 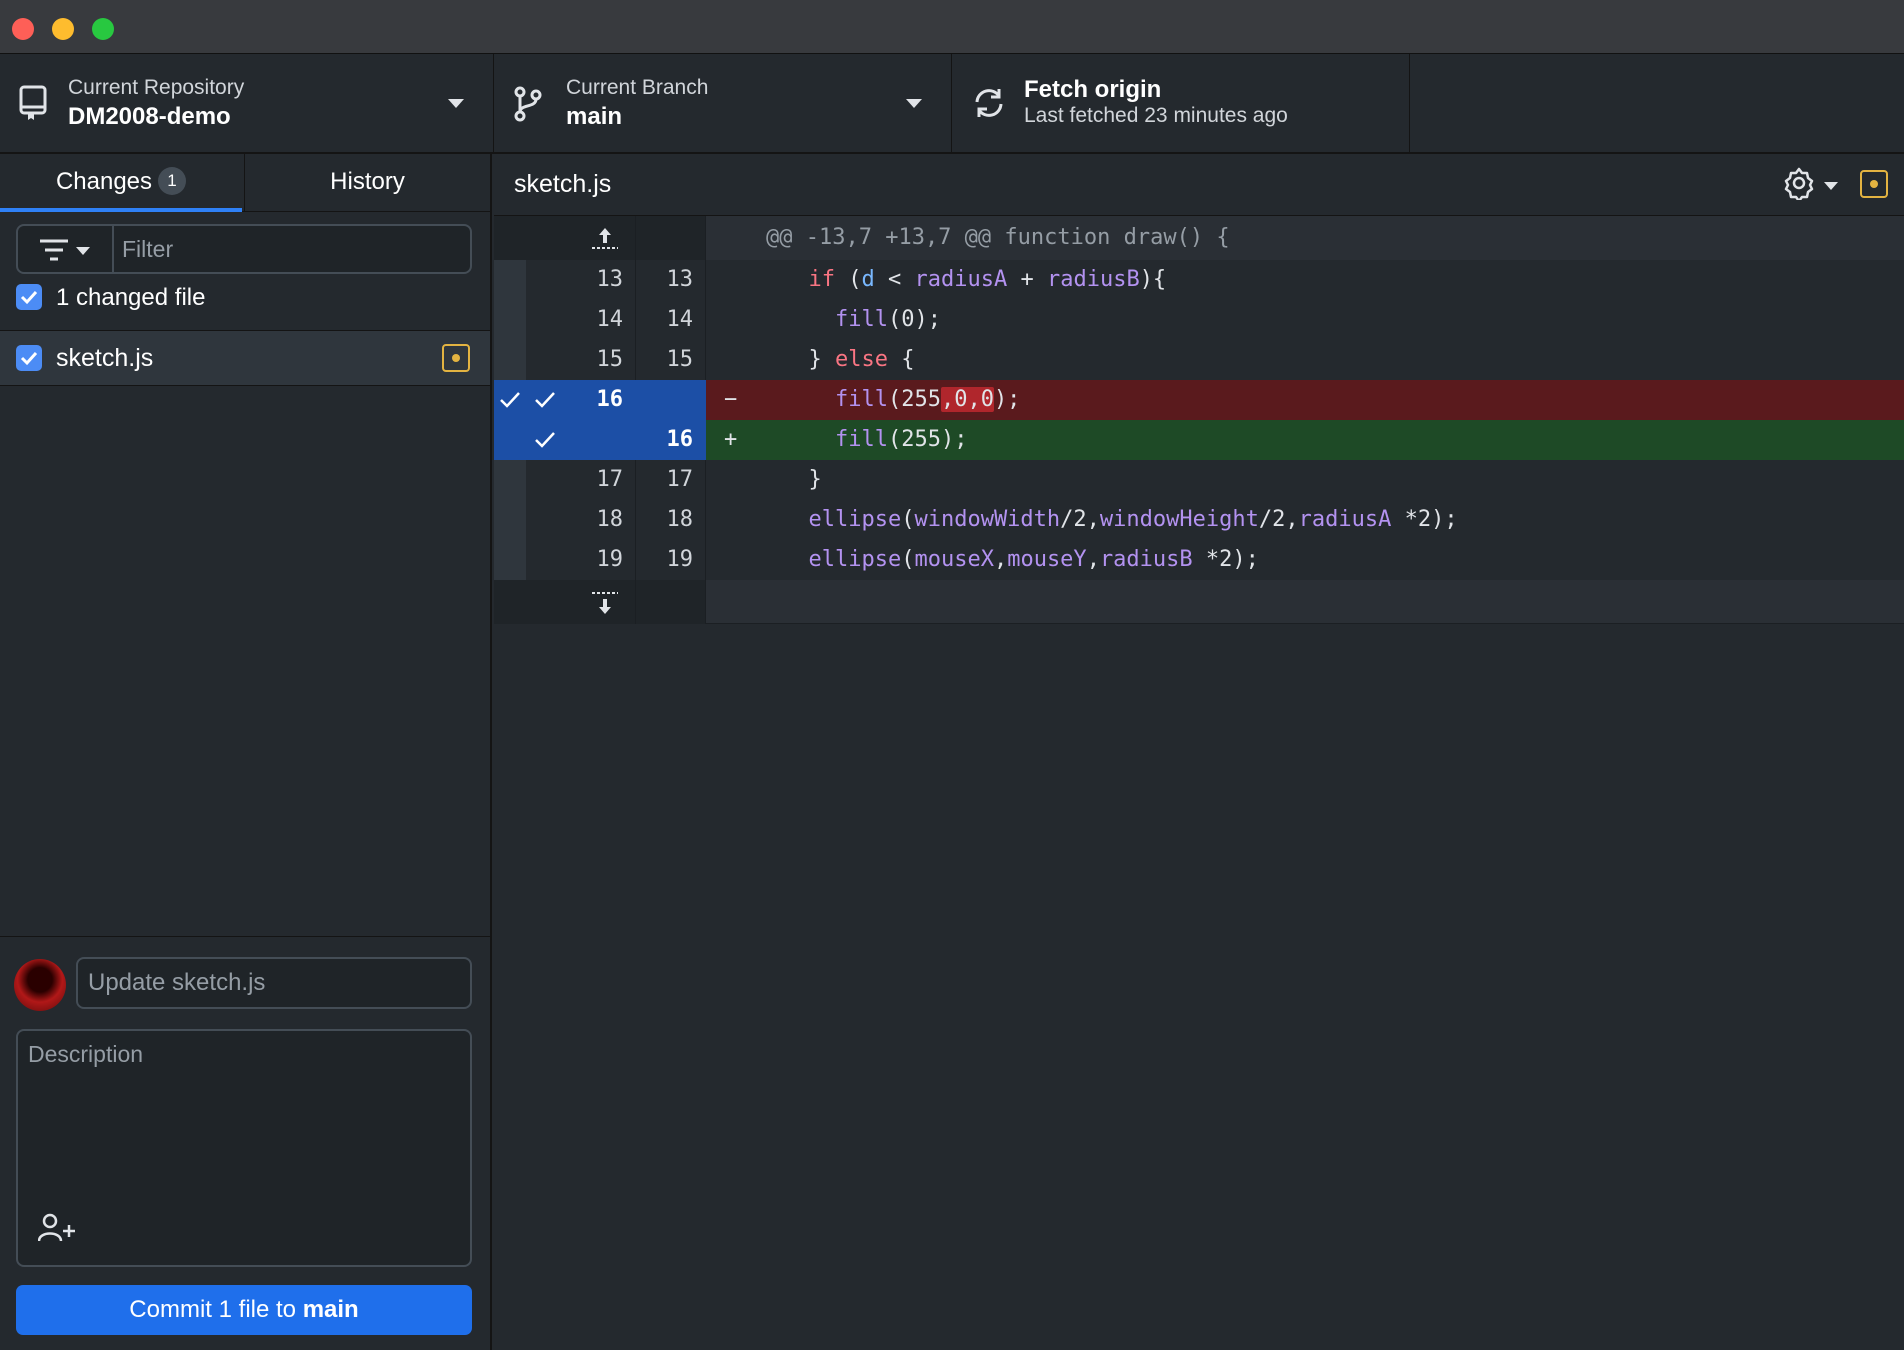 What do you see at coordinates (57, 1230) in the screenshot?
I see `add-coauthor-icon` at bounding box center [57, 1230].